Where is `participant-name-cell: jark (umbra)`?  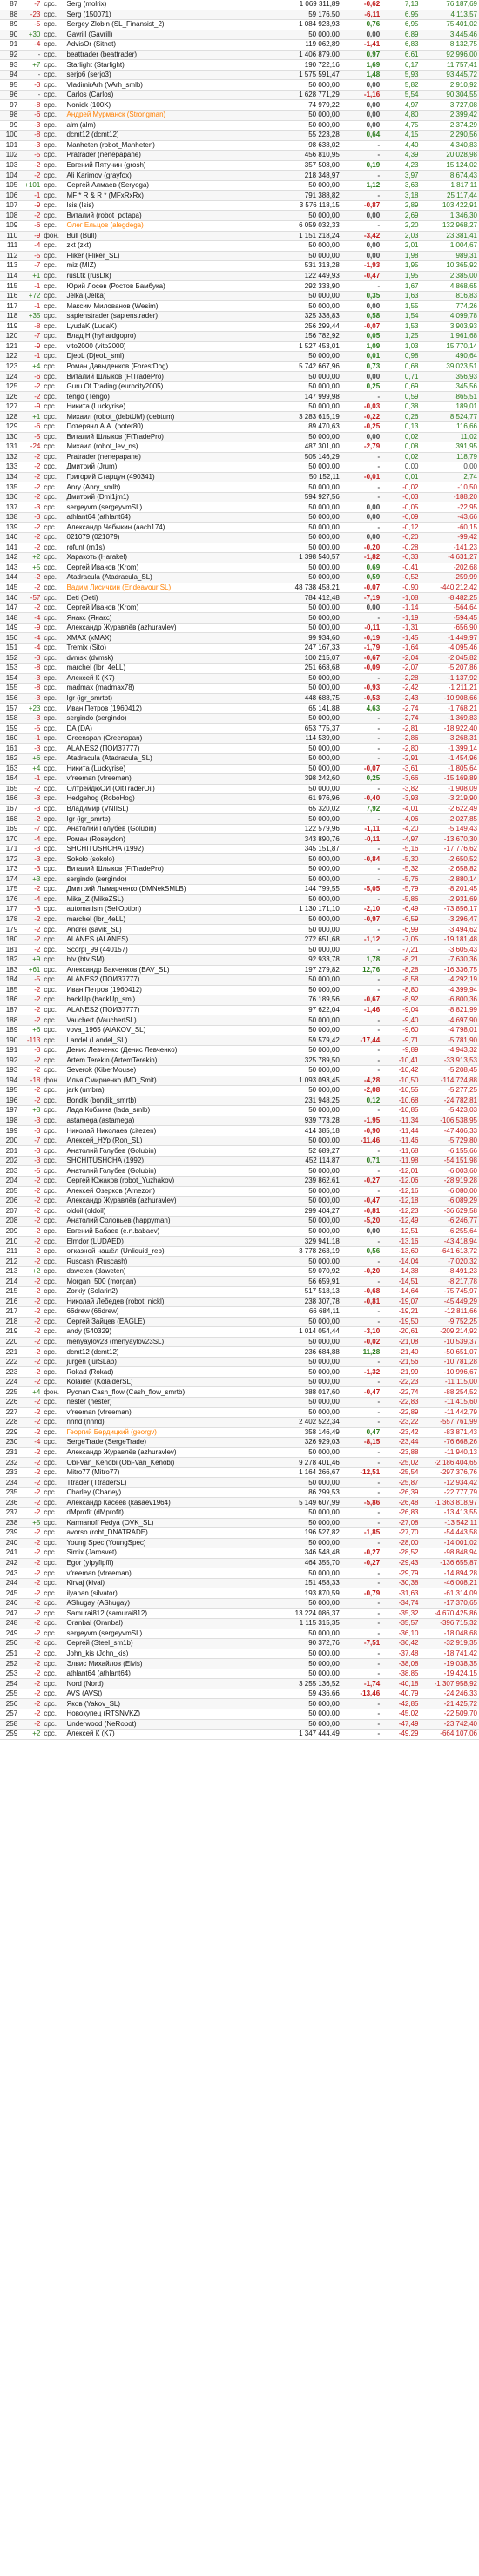
participant-name-cell: jark (umbra) is located at coordinates (165, 1090).